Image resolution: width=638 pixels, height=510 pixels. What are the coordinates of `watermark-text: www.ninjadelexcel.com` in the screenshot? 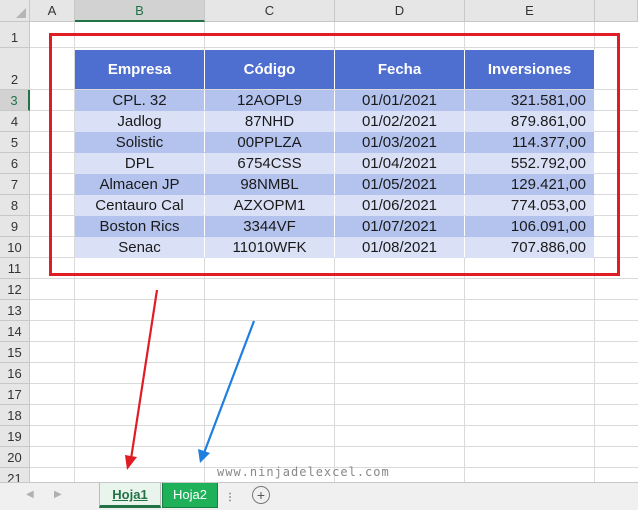 It's located at (303, 472).